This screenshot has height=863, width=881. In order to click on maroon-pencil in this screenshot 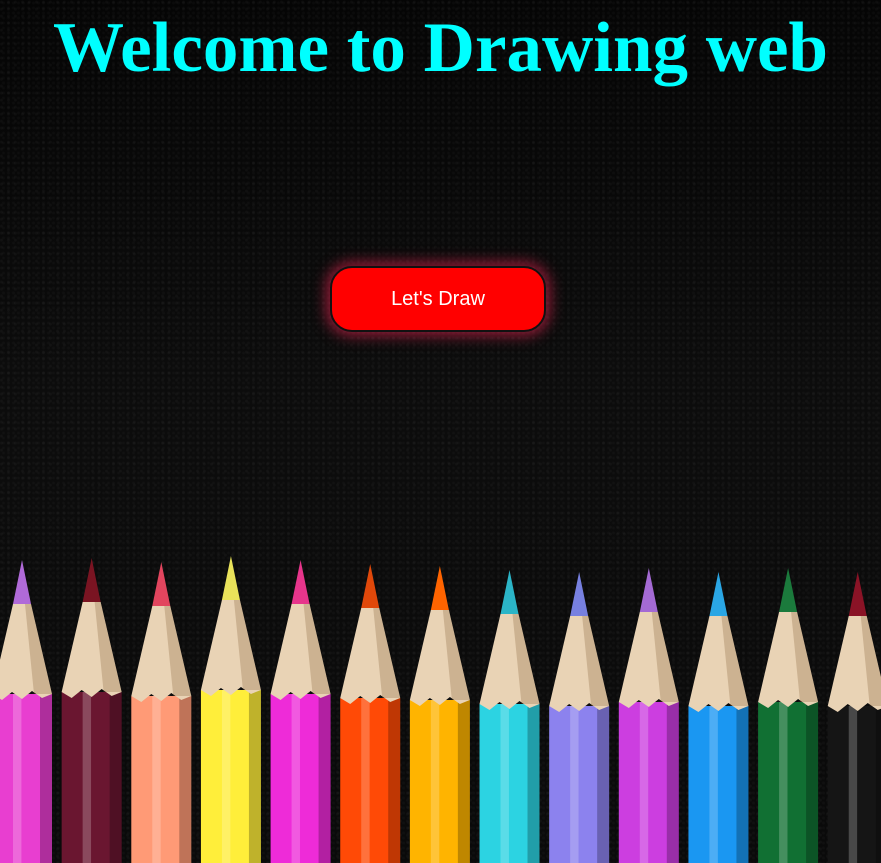, I will do `click(91, 710)`.